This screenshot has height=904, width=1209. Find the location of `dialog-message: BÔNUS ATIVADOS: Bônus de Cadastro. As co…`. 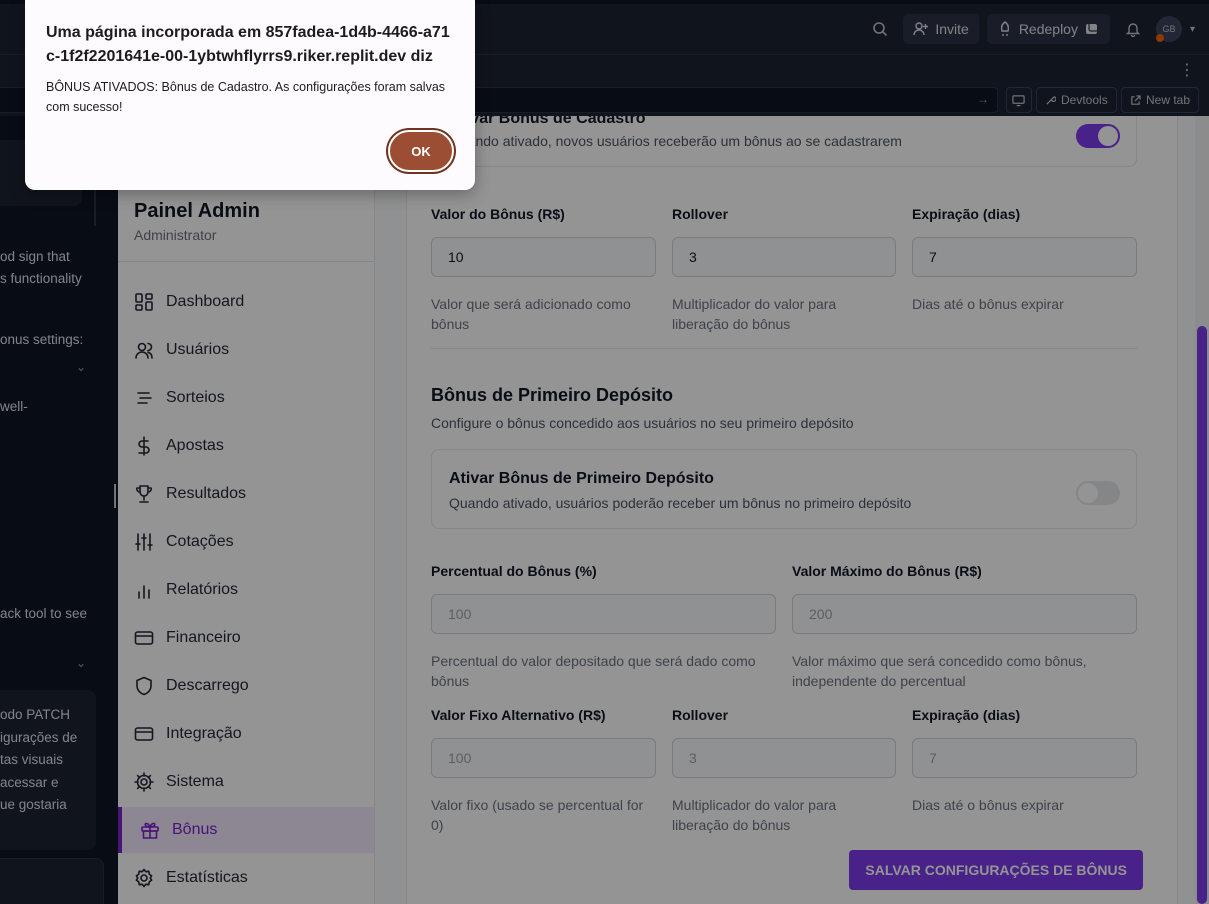

dialog-message: BÔNUS ATIVADOS: Bônus de Cadastro. As co… is located at coordinates (246, 97).